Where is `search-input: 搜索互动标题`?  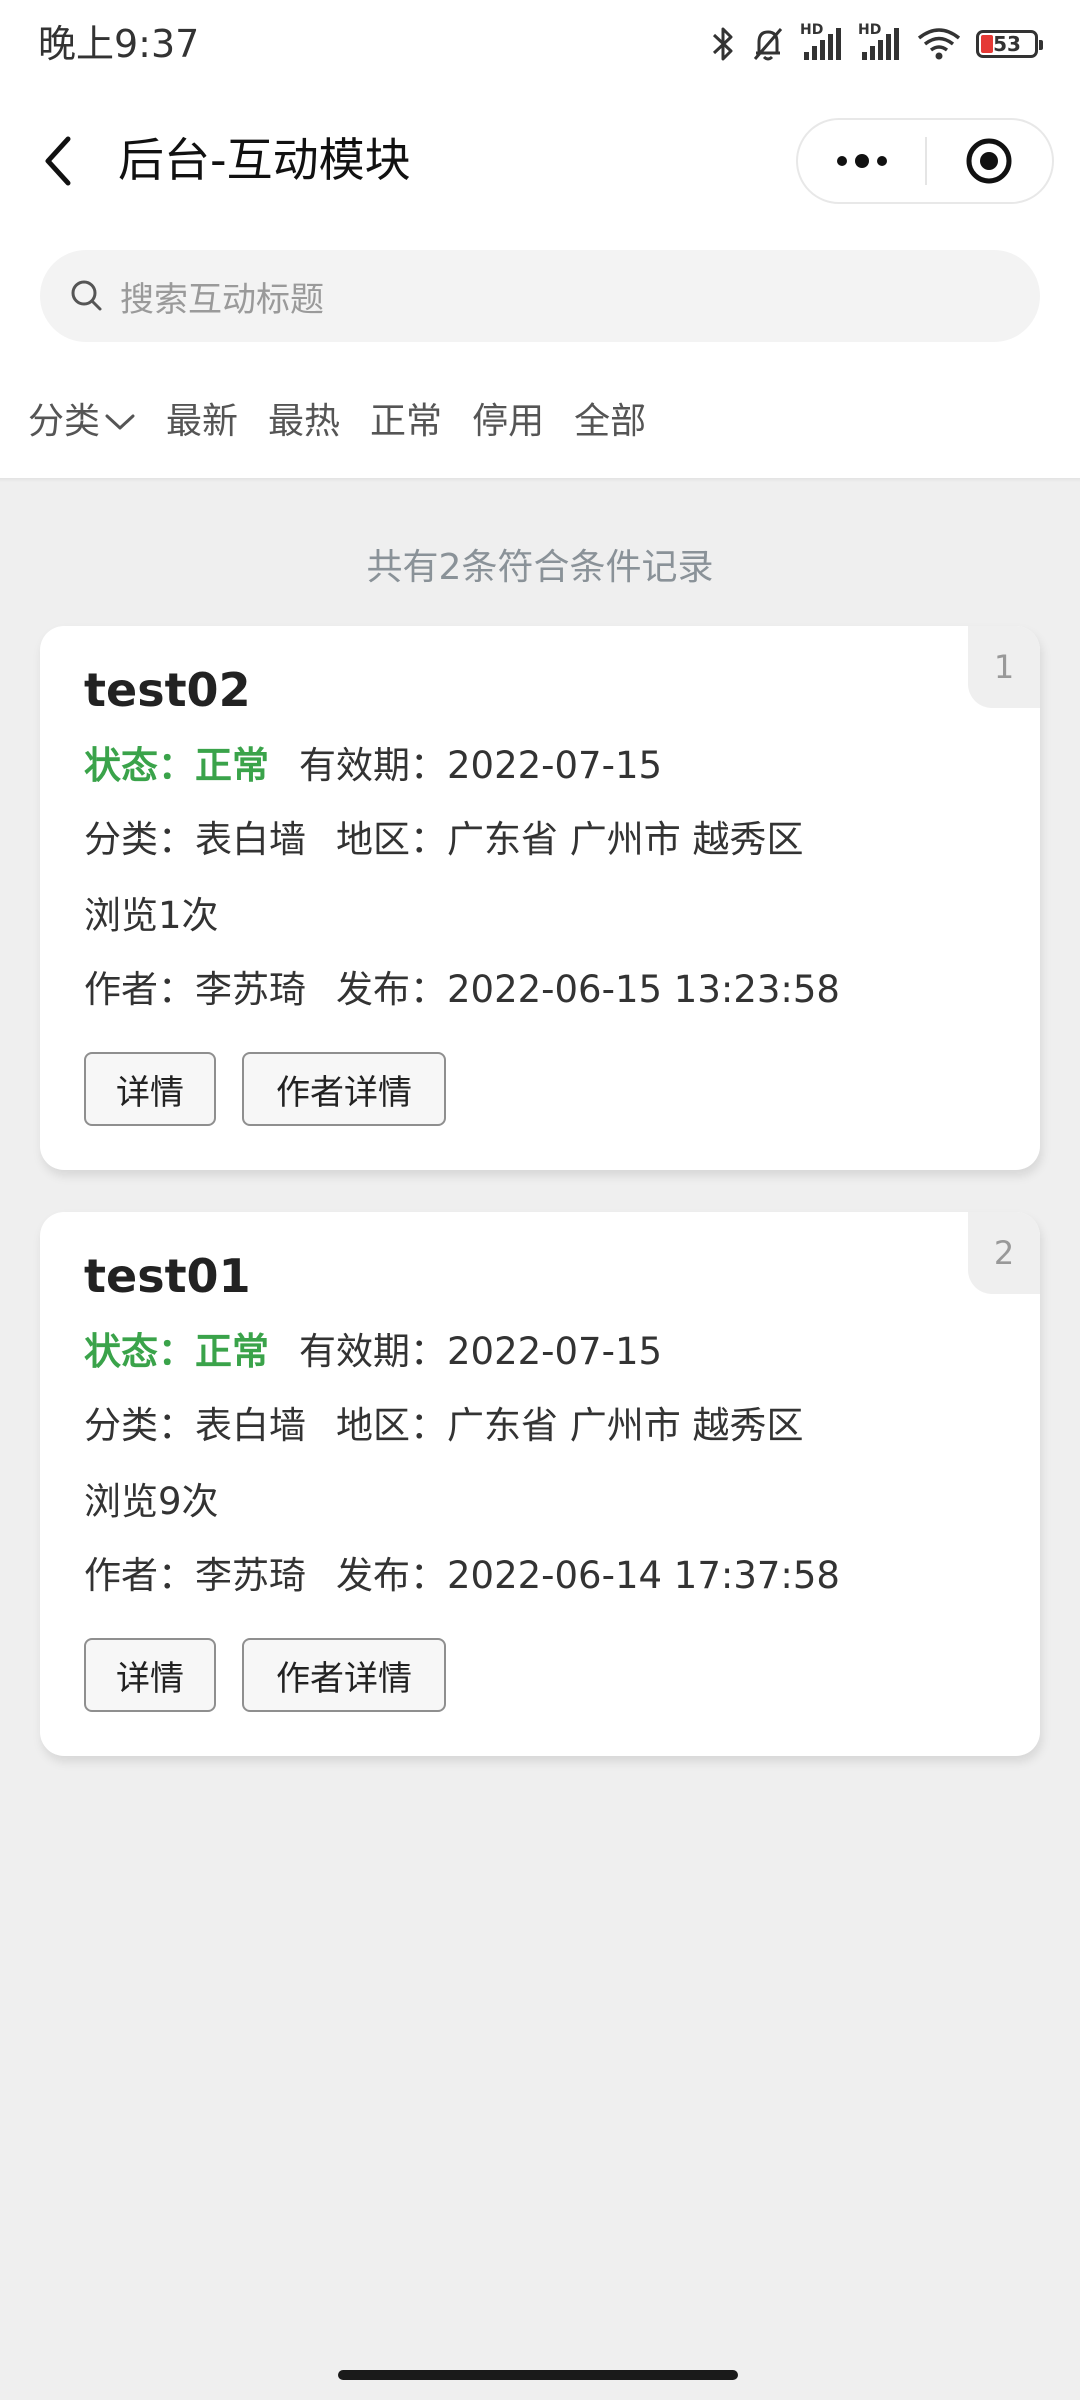
search-input: 搜索互动标题 is located at coordinates (540, 296).